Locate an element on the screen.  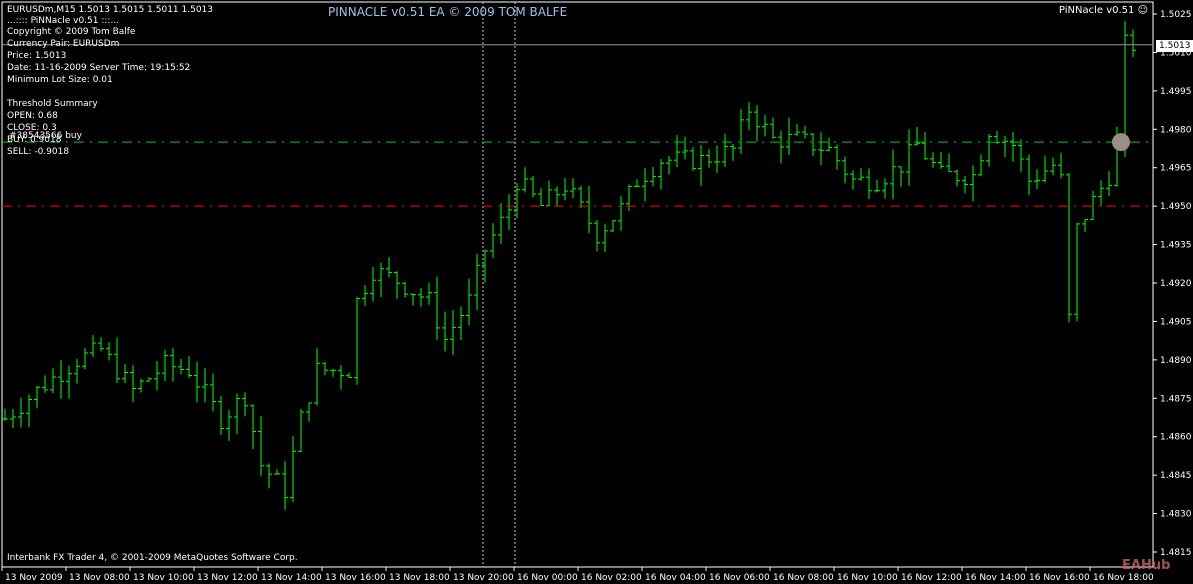
y-tick-label: 1.4890 is located at coordinates (1176, 361).